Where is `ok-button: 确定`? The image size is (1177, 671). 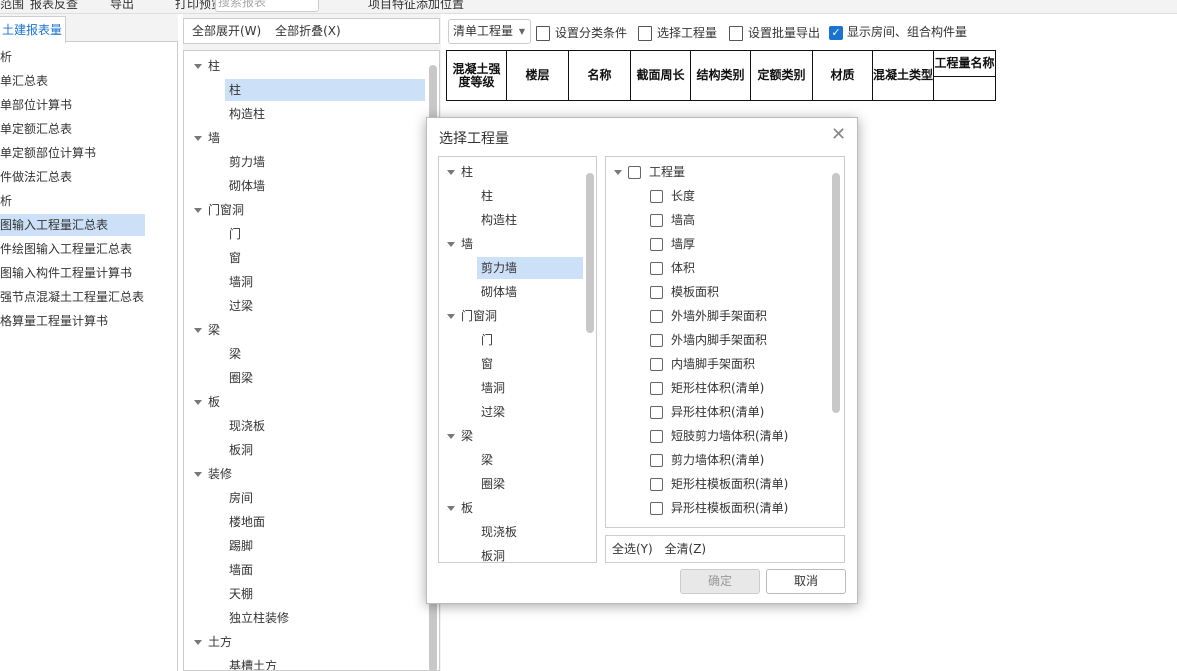 ok-button: 确定 is located at coordinates (720, 581).